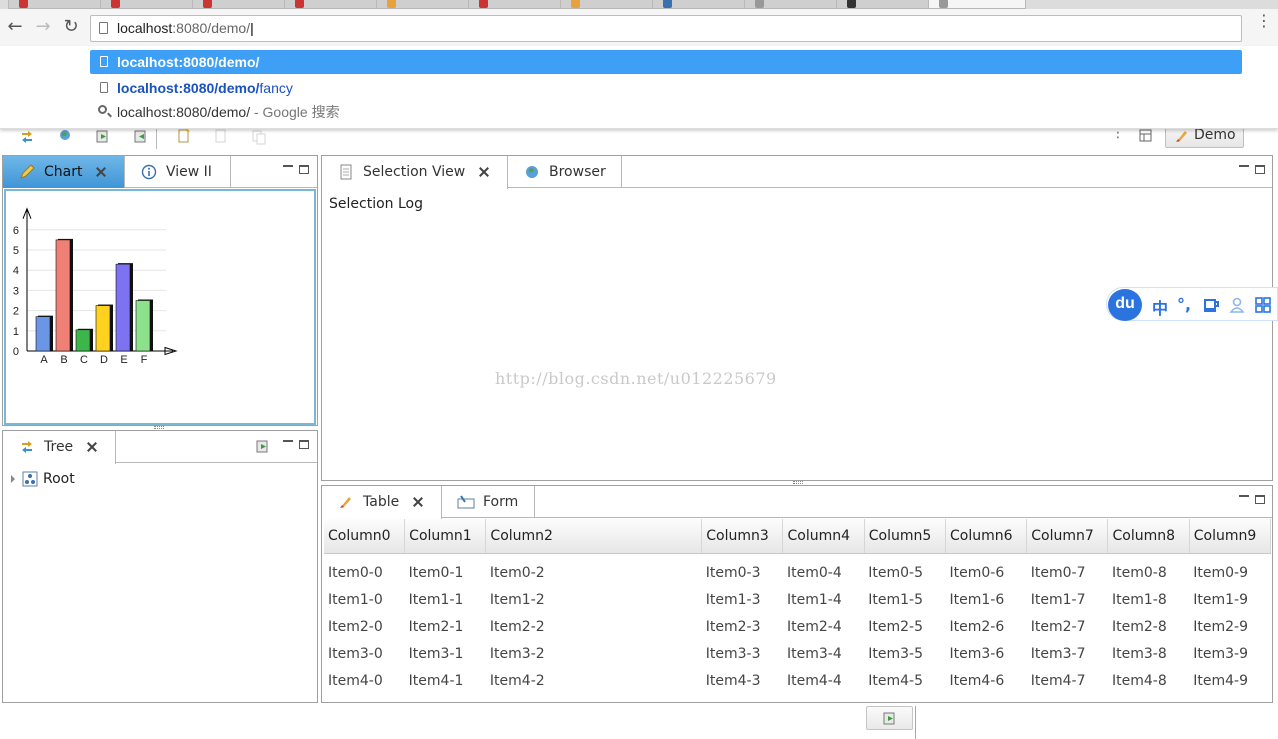  Describe the element at coordinates (904, 569) in the screenshot. I see `table-cell: Item0-5` at that location.